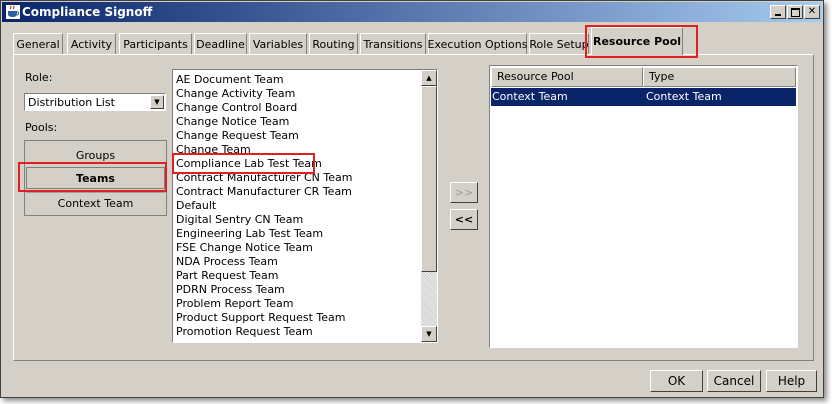  Describe the element at coordinates (477, 43) in the screenshot. I see `tab-execution-options: Execution Options` at that location.